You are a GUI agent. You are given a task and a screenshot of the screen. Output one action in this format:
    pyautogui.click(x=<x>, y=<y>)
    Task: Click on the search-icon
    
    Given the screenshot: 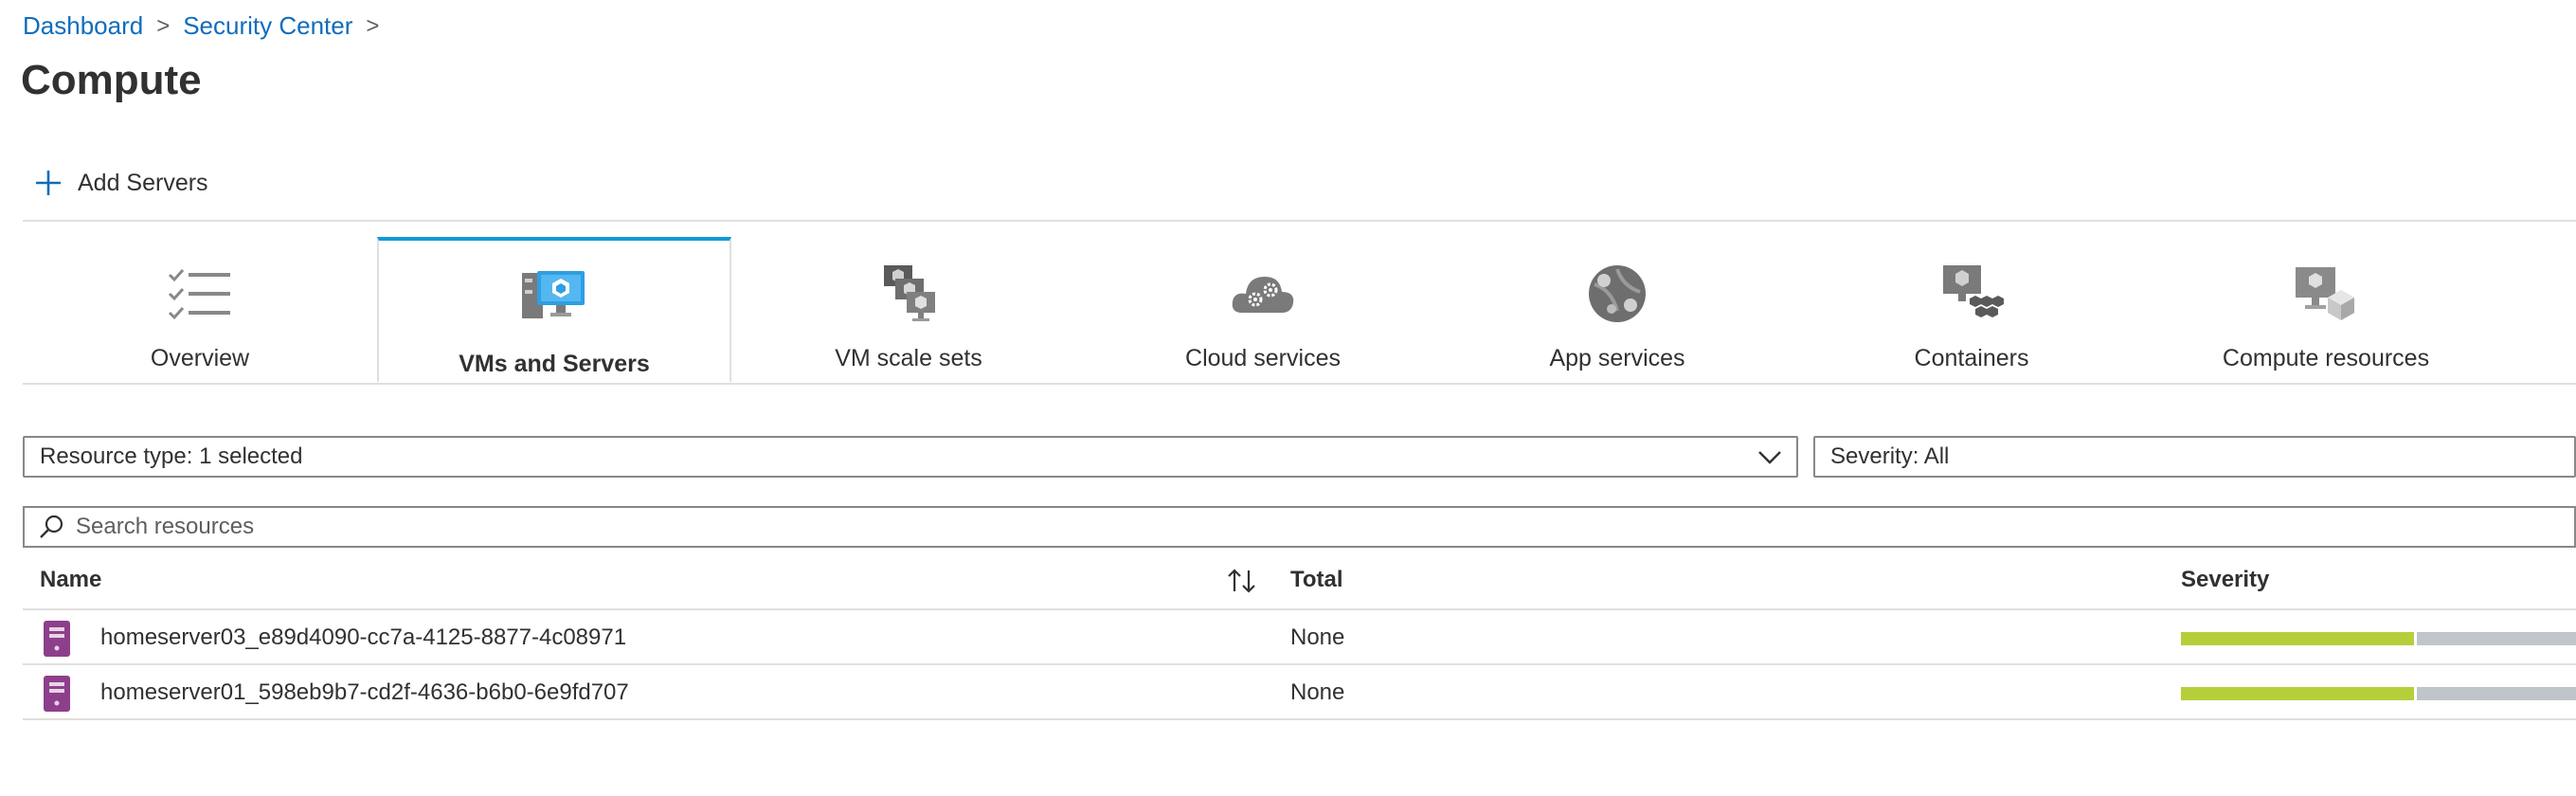 What is the action you would take?
    pyautogui.click(x=51, y=526)
    